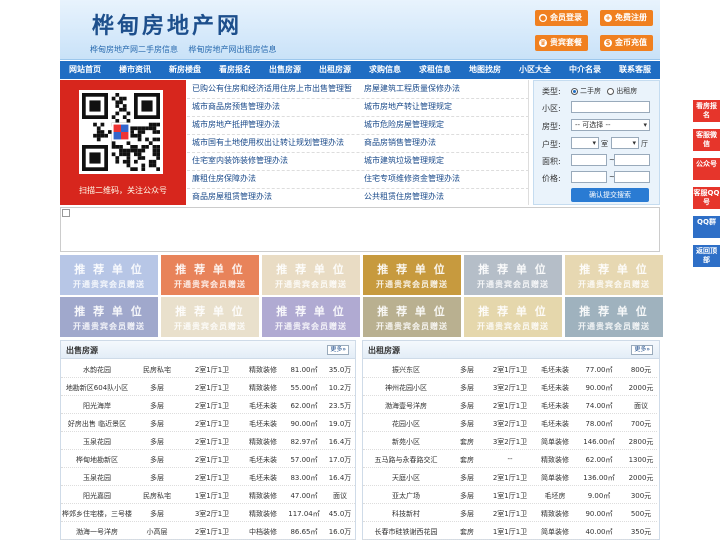 The width and height of the screenshot is (720, 540). I want to click on policy-link: 已购公有住房和经济适用住房上市出售管理暂, so click(272, 88).